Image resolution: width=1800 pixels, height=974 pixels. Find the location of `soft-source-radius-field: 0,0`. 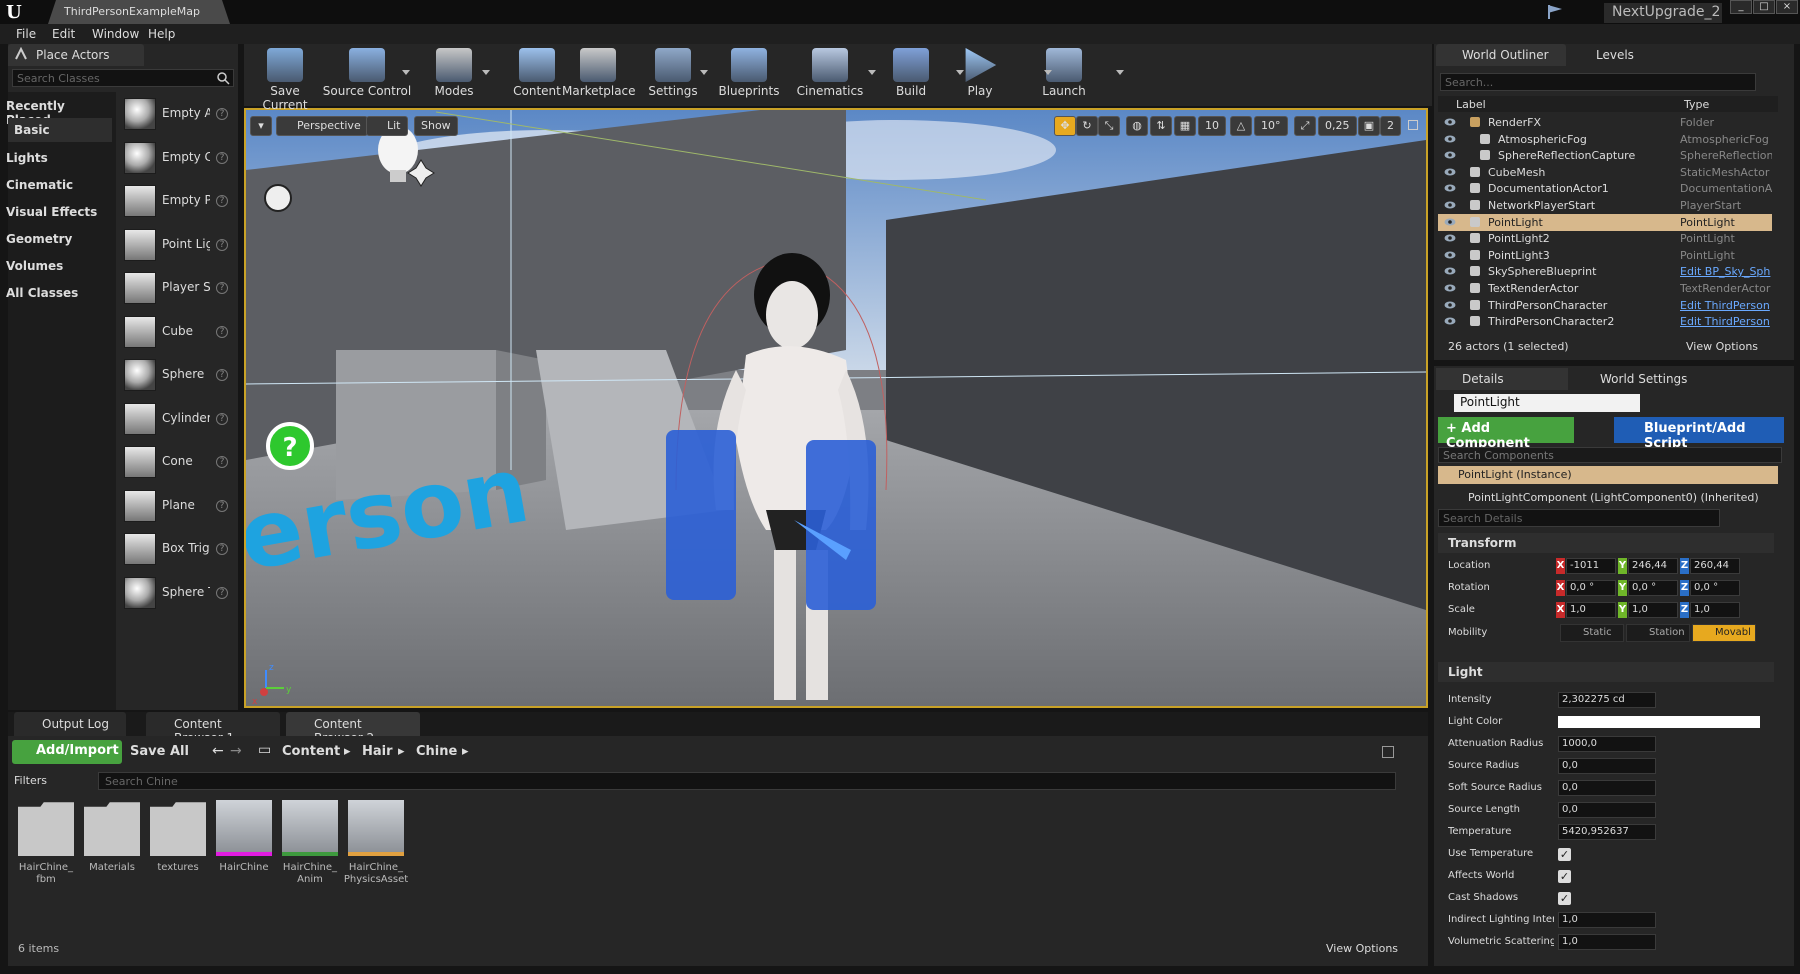

soft-source-radius-field: 0,0 is located at coordinates (1607, 788).